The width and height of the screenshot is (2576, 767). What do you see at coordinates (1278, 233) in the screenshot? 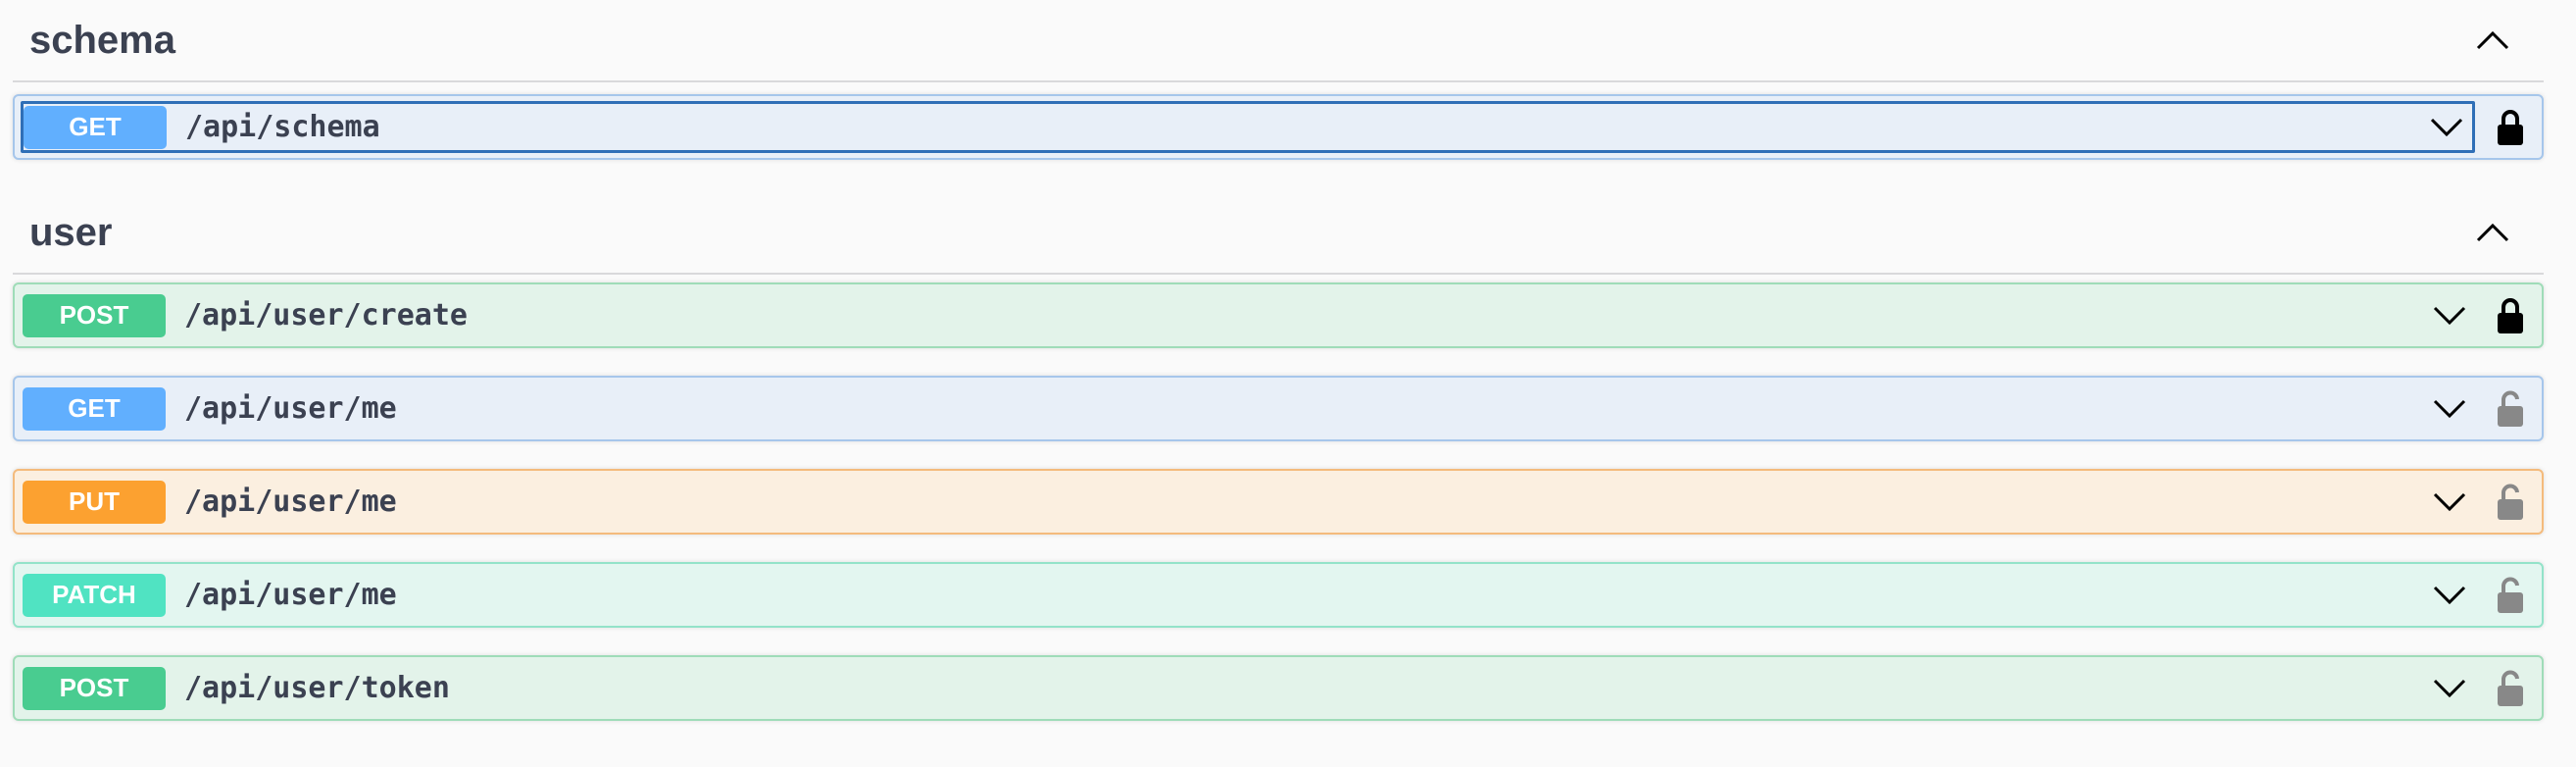
I see `section-header-user: user` at bounding box center [1278, 233].